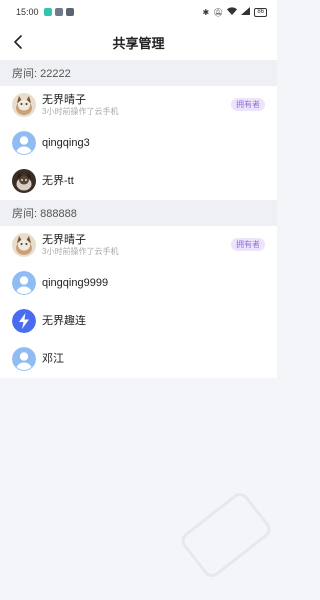 The height and width of the screenshot is (600, 320). Describe the element at coordinates (75, 282) in the screenshot. I see `member-name: qingqing9999` at that location.